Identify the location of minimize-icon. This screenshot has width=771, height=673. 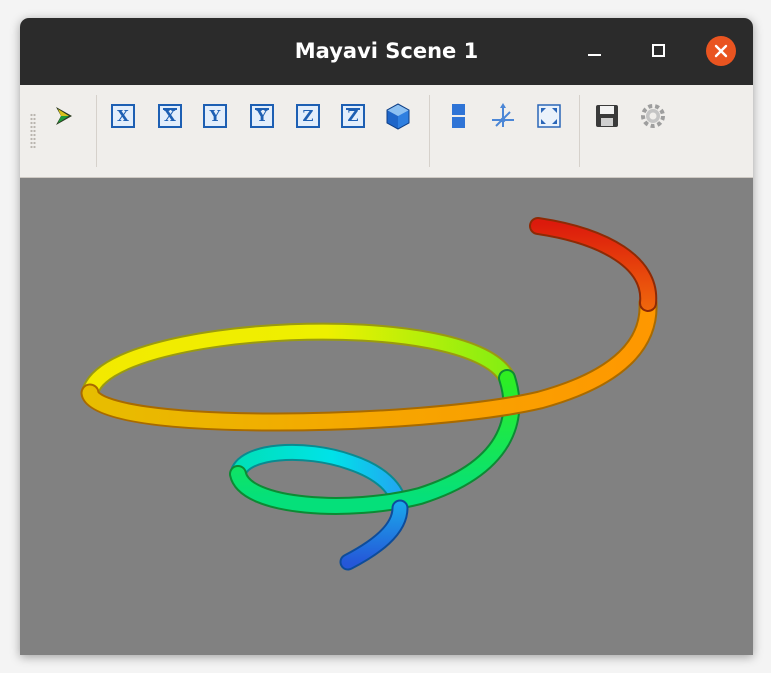
(594, 55).